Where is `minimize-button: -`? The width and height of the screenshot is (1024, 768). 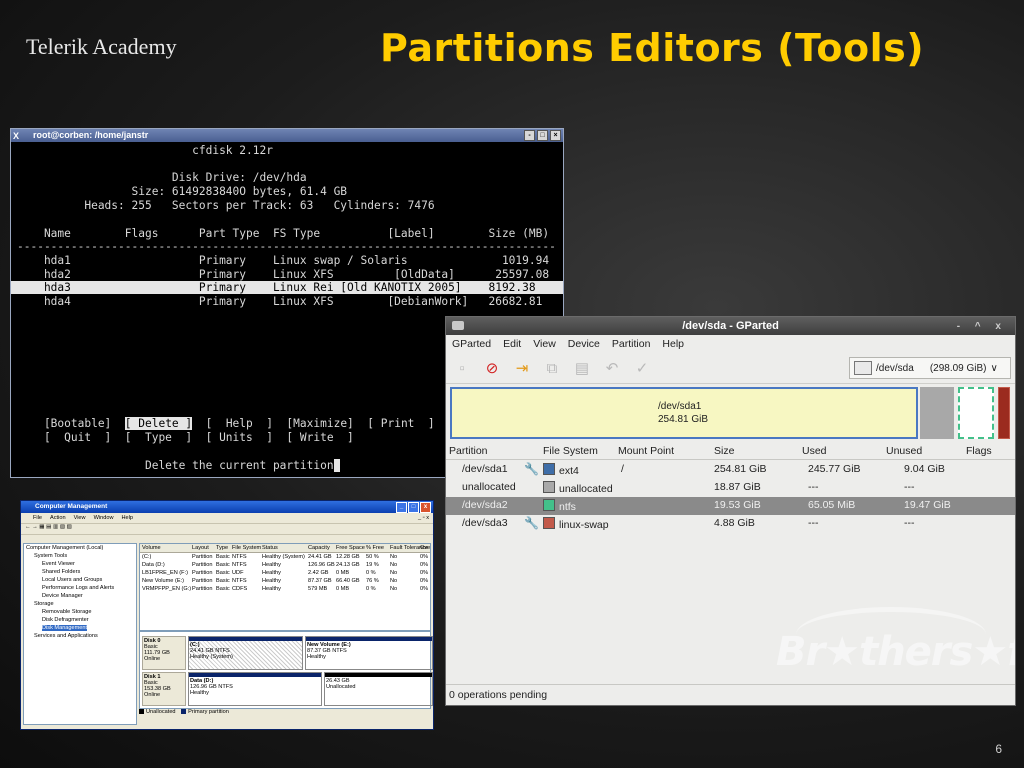 minimize-button: - is located at coordinates (529, 135).